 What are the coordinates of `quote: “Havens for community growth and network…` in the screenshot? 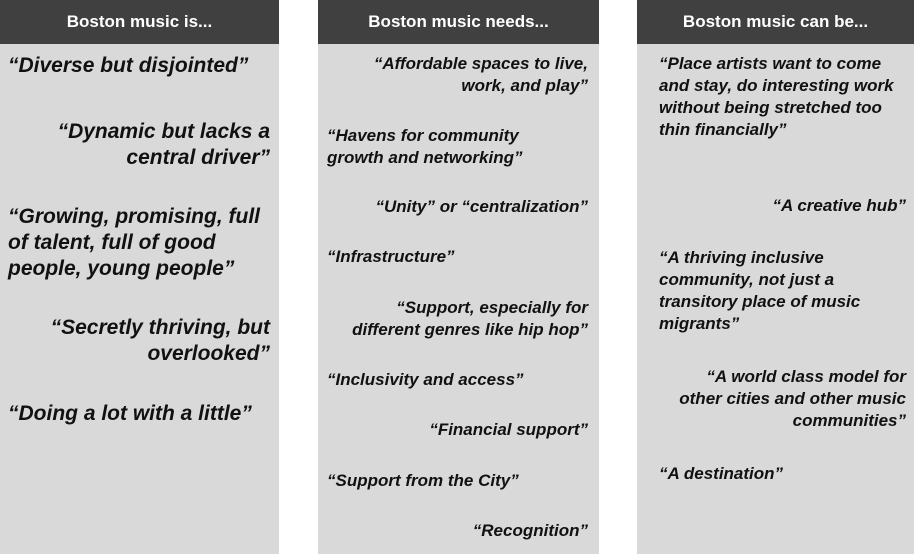 It's located at (425, 146).